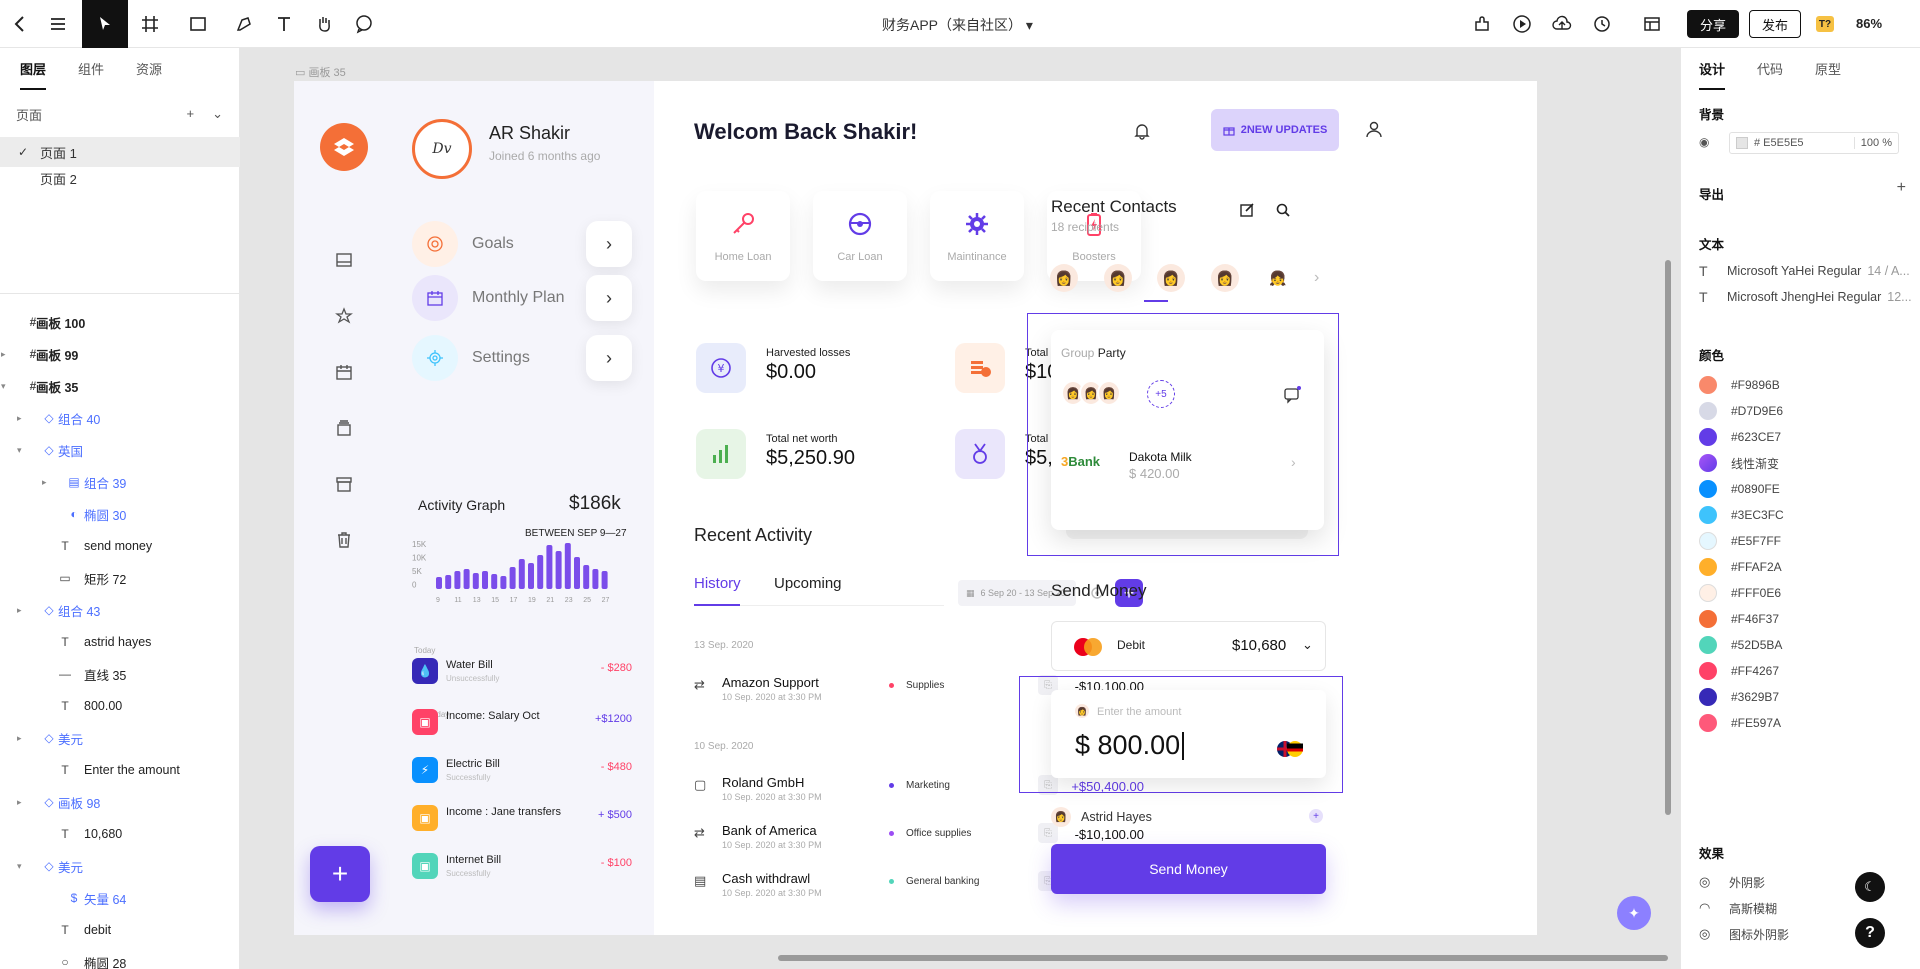 Image resolution: width=1920 pixels, height=969 pixels. I want to click on effect-style-item: ◠ 高斯模糊, so click(1738, 908).